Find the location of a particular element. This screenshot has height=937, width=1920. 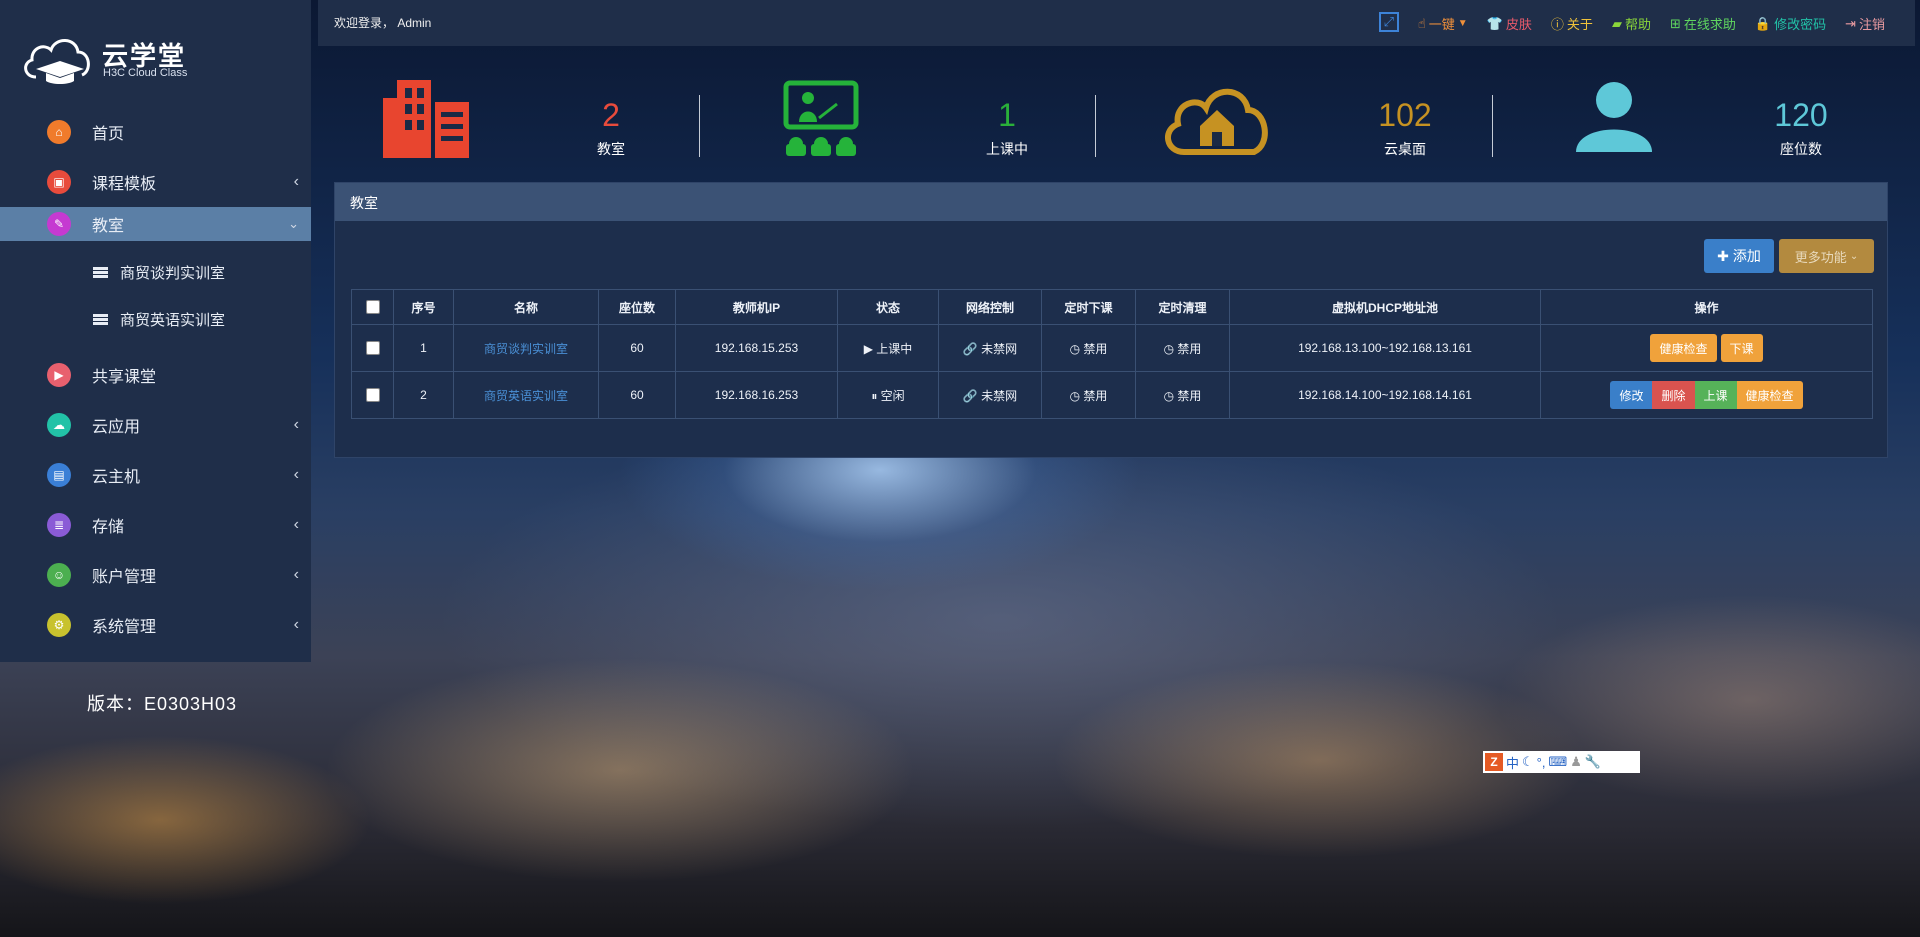

status-badge: 上课中 is located at coordinates (894, 348).